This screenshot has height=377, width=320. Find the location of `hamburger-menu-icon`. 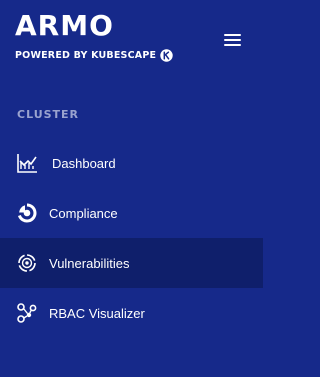

hamburger-menu-icon is located at coordinates (233, 40).